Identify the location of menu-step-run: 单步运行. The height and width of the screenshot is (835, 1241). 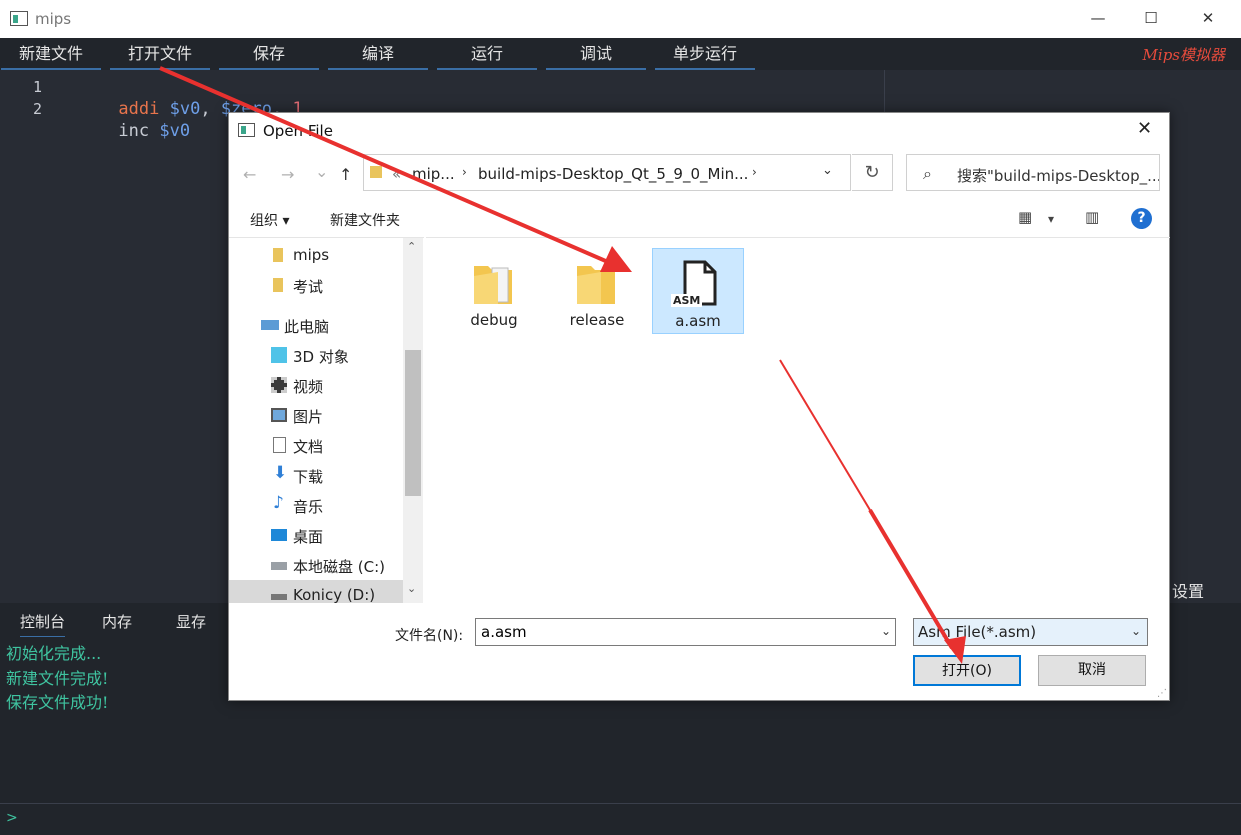
(705, 54).